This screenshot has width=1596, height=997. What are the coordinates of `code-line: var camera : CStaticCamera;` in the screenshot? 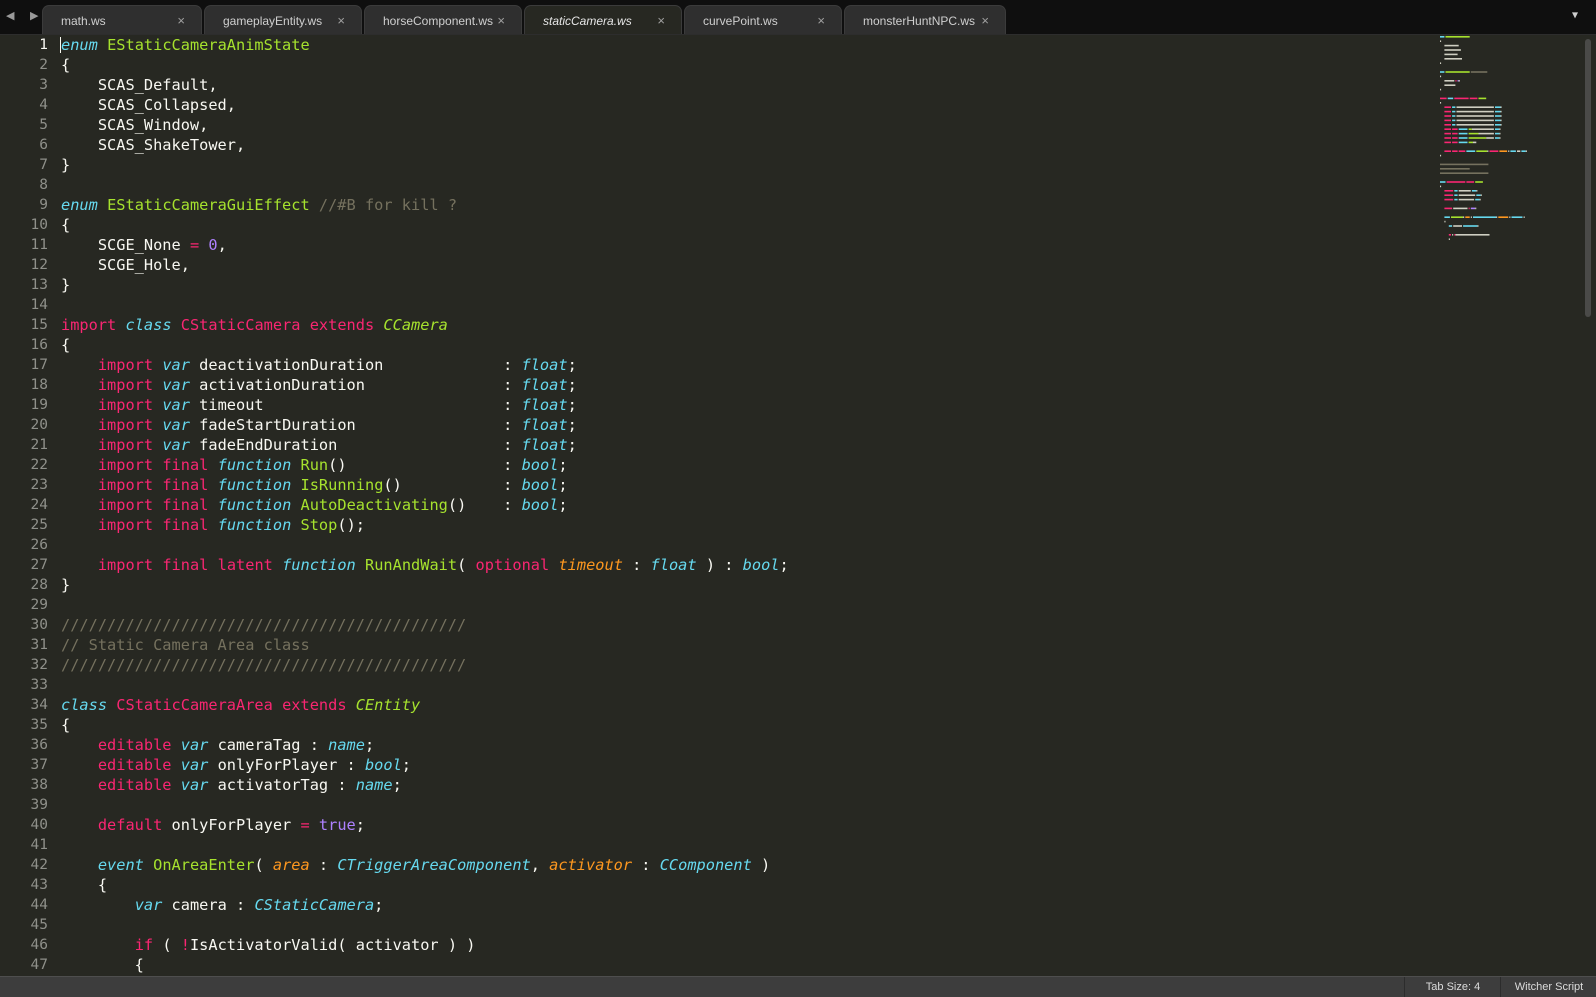 It's located at (425, 905).